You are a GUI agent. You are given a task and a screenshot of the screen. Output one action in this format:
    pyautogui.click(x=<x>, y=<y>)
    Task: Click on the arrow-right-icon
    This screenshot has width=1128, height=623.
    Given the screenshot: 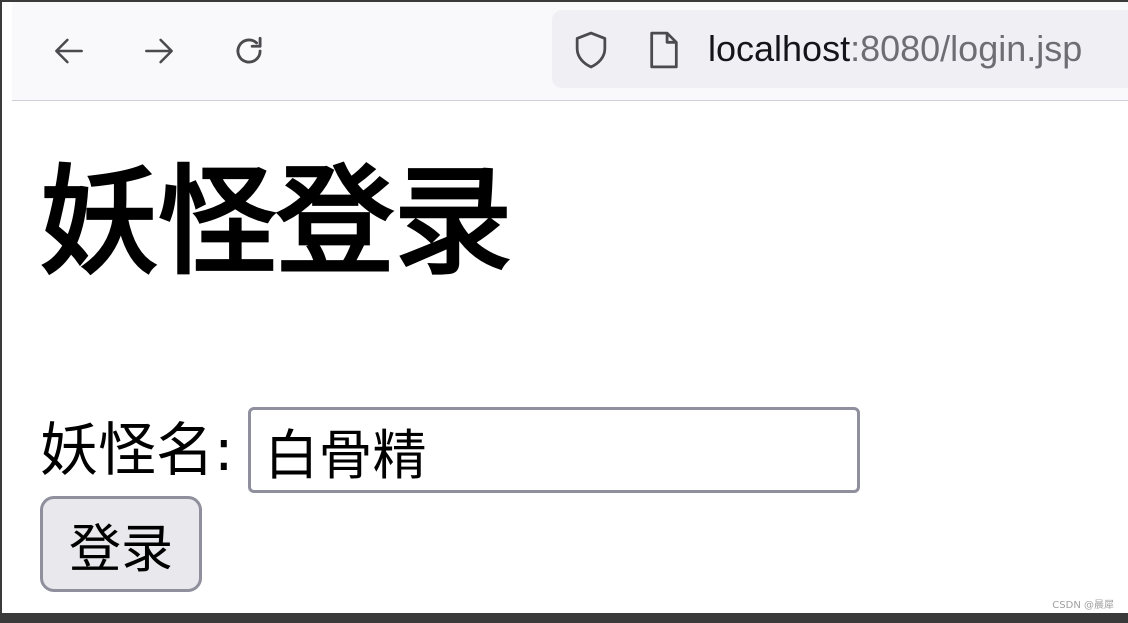 What is the action you would take?
    pyautogui.click(x=159, y=51)
    